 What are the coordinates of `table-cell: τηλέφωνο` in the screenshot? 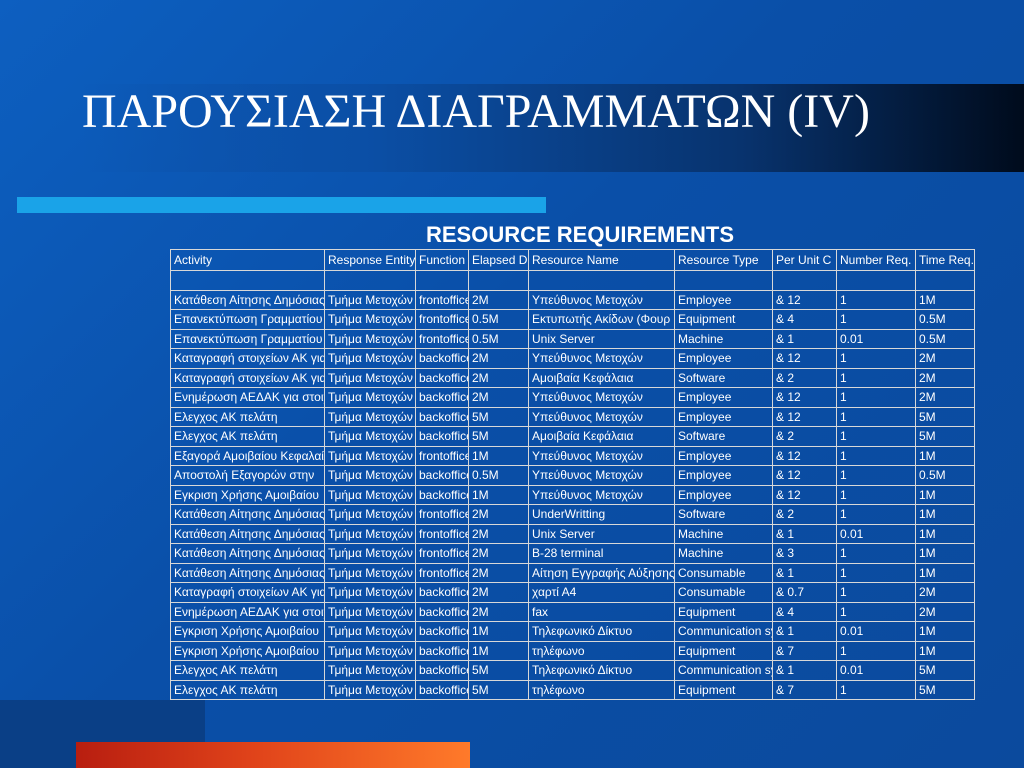 It's located at (601, 689).